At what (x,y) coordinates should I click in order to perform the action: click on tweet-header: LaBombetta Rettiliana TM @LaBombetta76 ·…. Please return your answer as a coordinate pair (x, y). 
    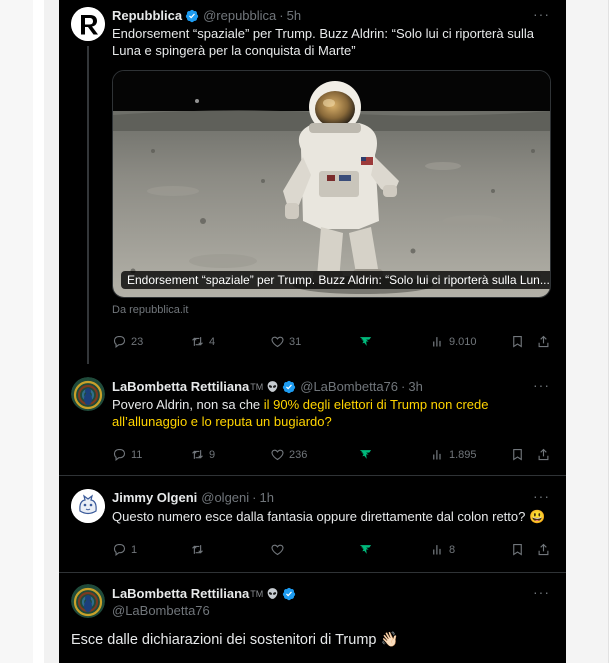
    Looking at the image, I should click on (267, 386).